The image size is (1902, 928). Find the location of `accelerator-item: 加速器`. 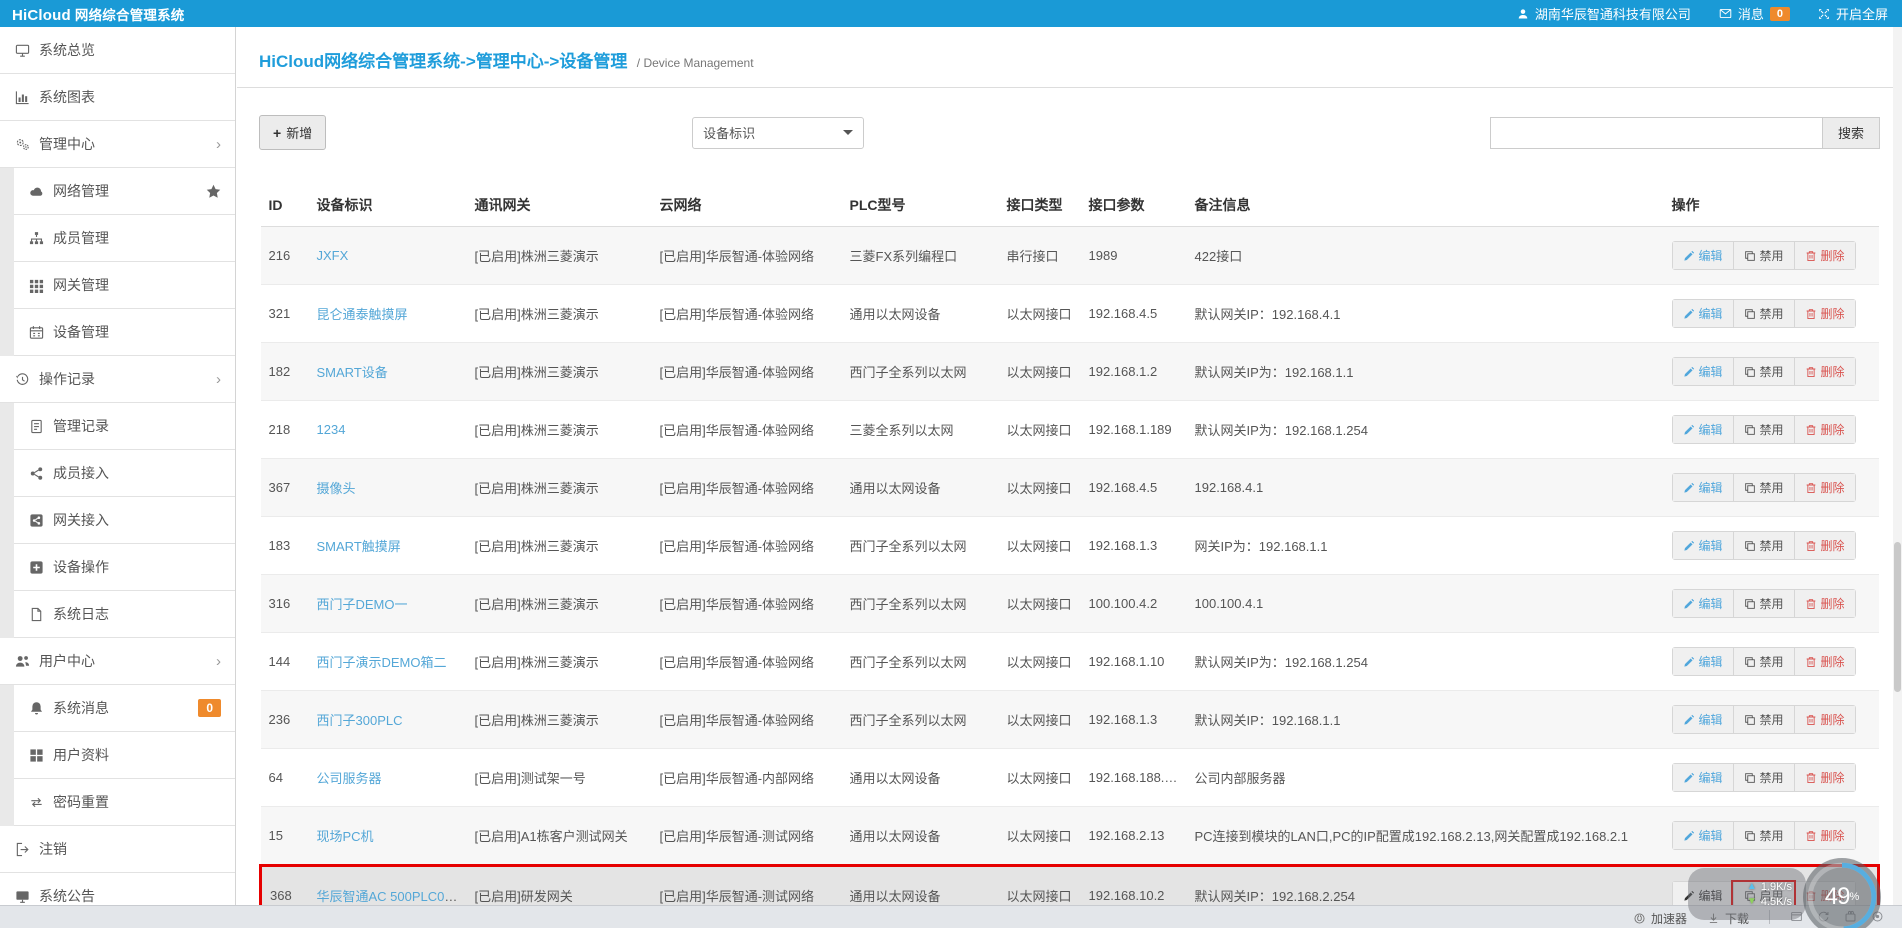

accelerator-item: 加速器 is located at coordinates (1660, 918).